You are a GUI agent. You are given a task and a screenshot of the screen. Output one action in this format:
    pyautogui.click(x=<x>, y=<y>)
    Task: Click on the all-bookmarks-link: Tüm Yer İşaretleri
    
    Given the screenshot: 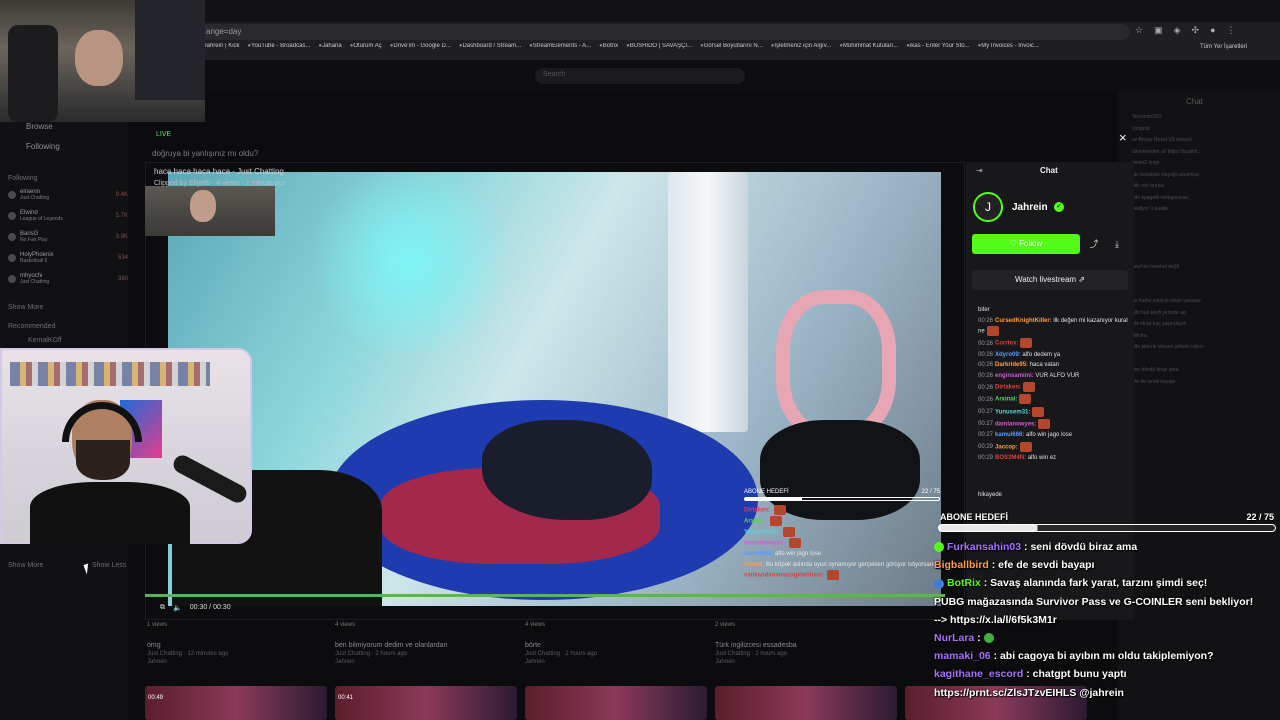 What is the action you would take?
    pyautogui.click(x=1223, y=47)
    